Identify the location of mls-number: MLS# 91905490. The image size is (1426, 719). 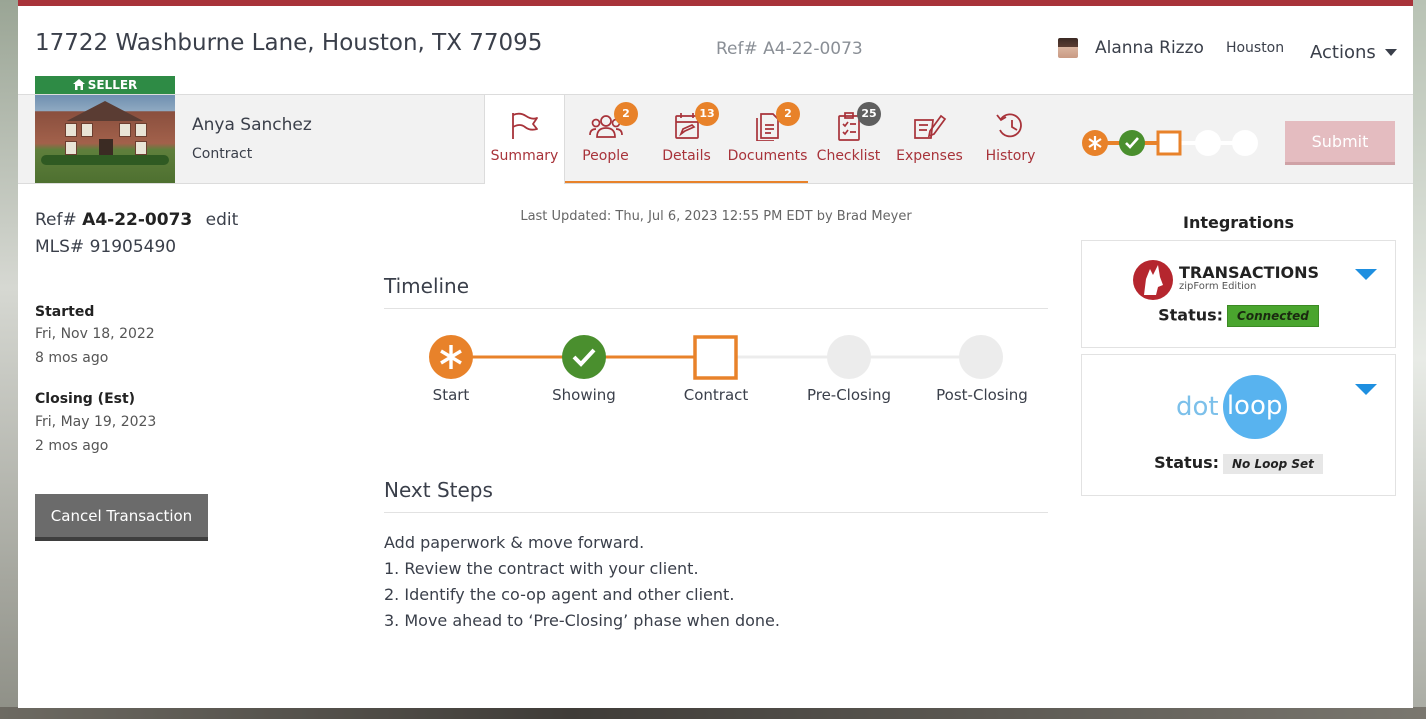
(106, 247).